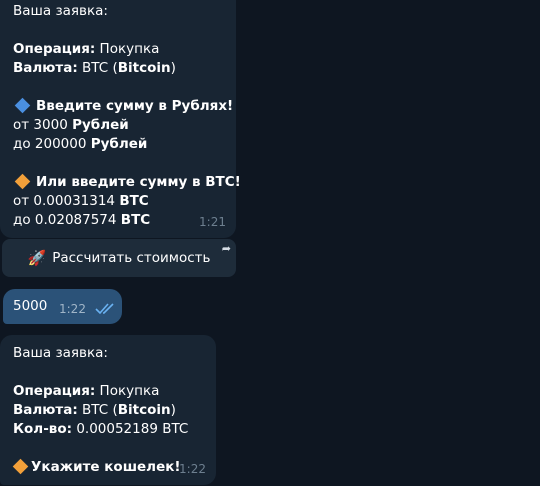  I want to click on rub-to-prefix: до, so click(24, 144).